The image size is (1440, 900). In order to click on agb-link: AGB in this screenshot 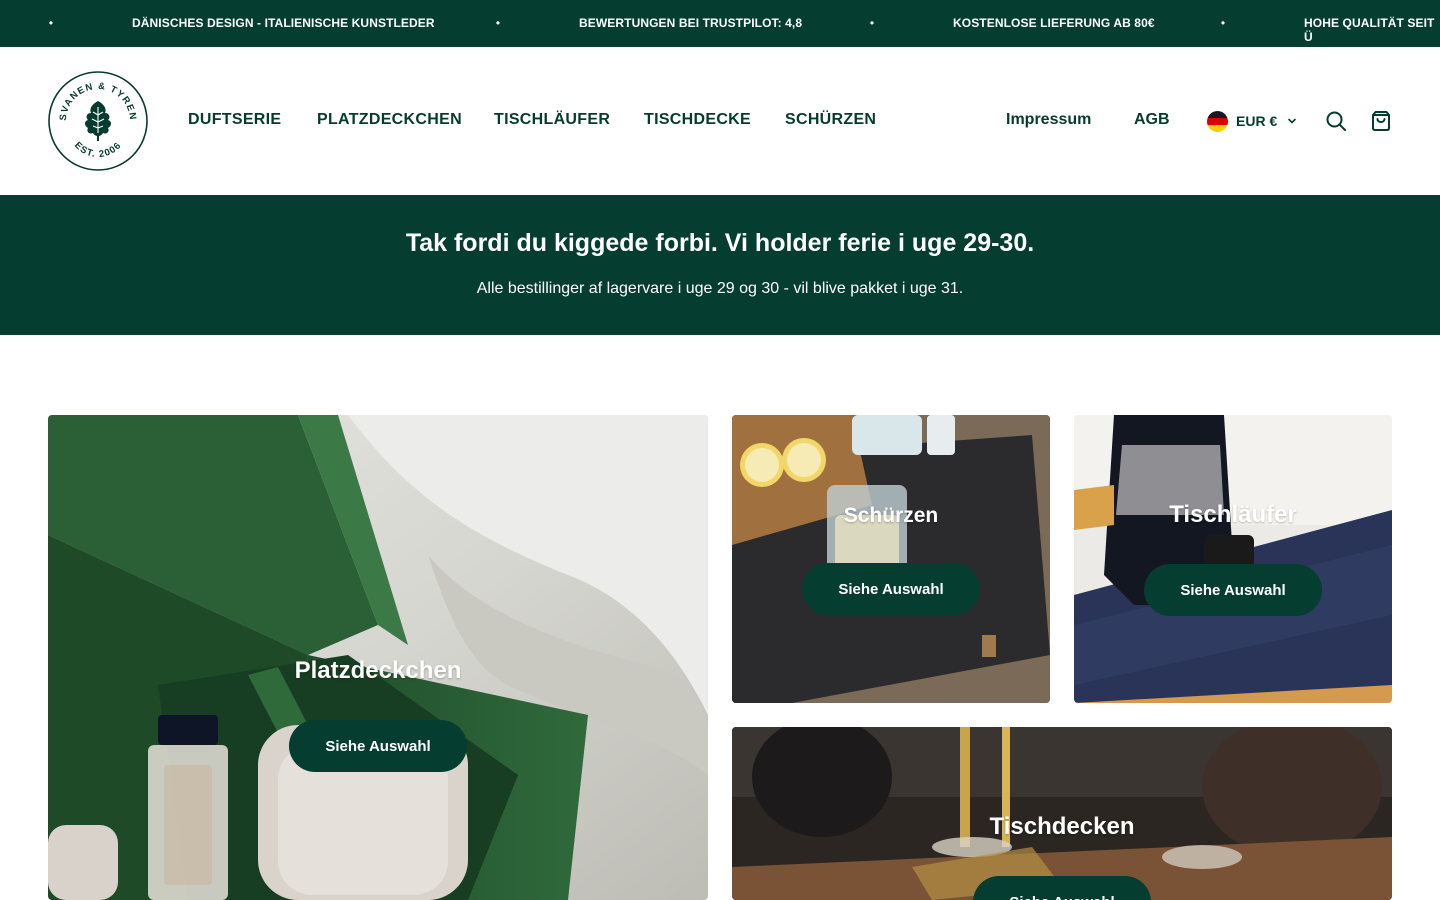, I will do `click(1152, 120)`.